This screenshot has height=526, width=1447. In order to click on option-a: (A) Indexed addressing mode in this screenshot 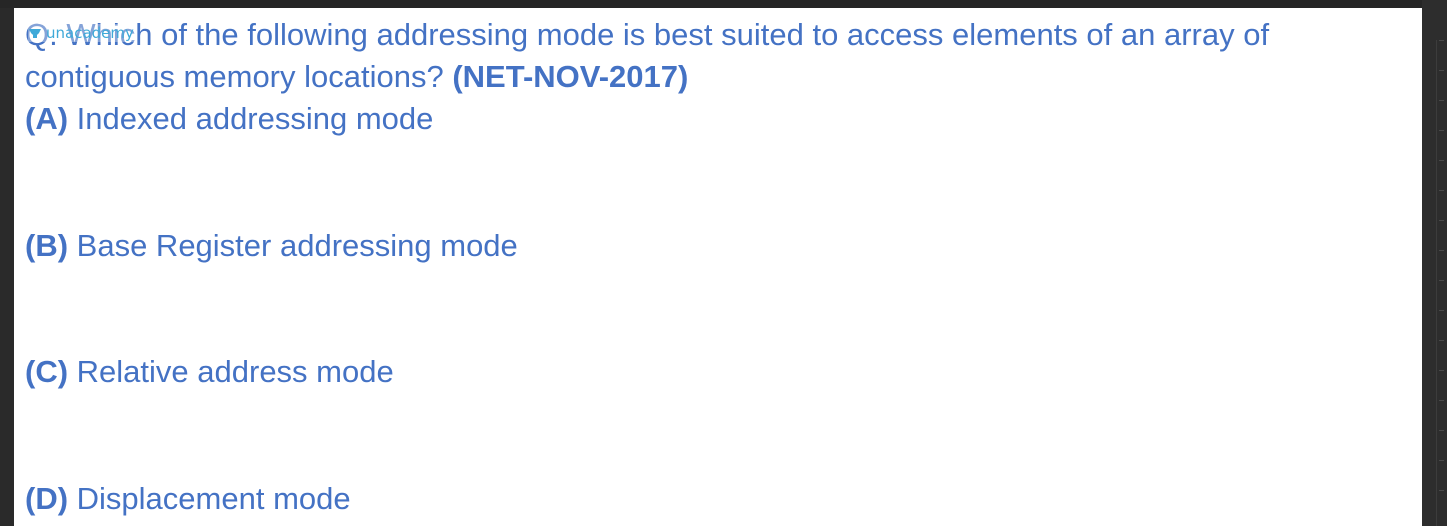, I will do `click(229, 119)`.